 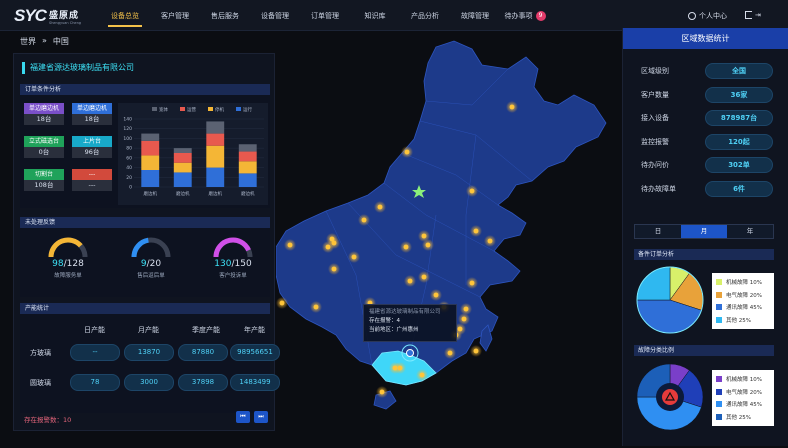 What do you see at coordinates (407, 330) in the screenshot?
I see `tooltip-area-value: 广州惠州` at bounding box center [407, 330].